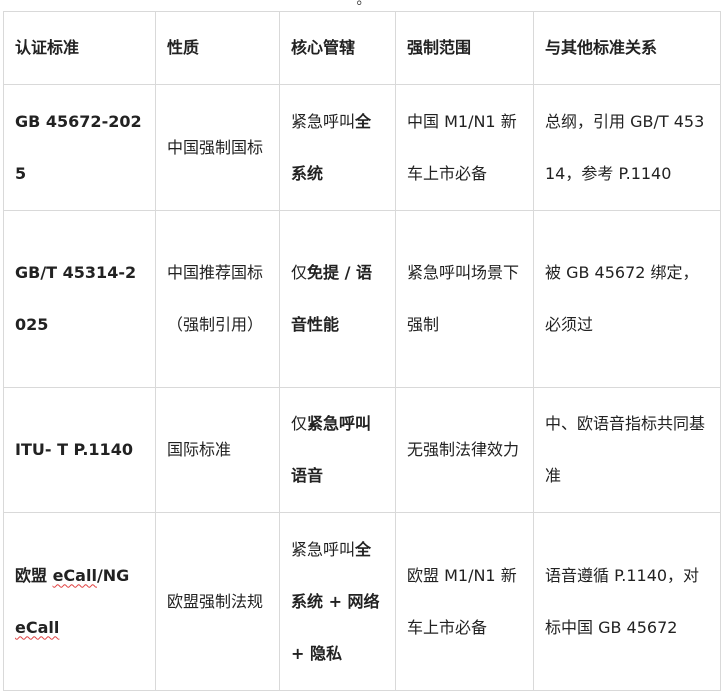 The width and height of the screenshot is (727, 693). I want to click on relation-cell: 被 GB 45672 绑定，必须过, so click(627, 299).